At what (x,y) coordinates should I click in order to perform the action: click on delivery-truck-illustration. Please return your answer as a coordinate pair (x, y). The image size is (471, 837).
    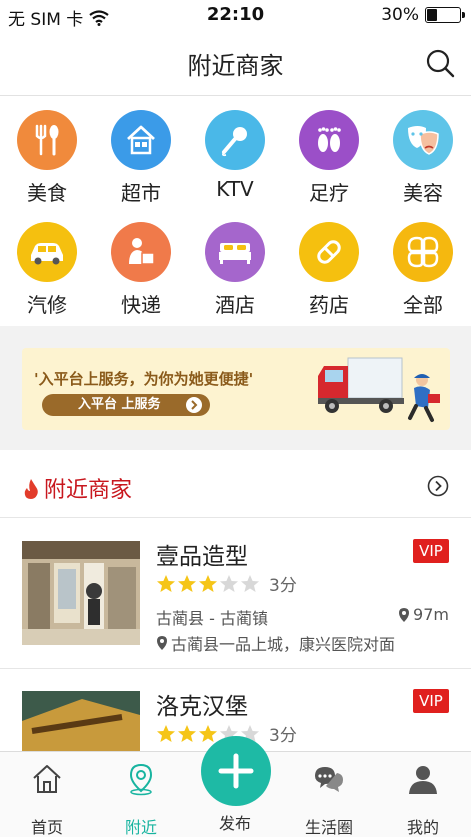
    Looking at the image, I should click on (379, 389).